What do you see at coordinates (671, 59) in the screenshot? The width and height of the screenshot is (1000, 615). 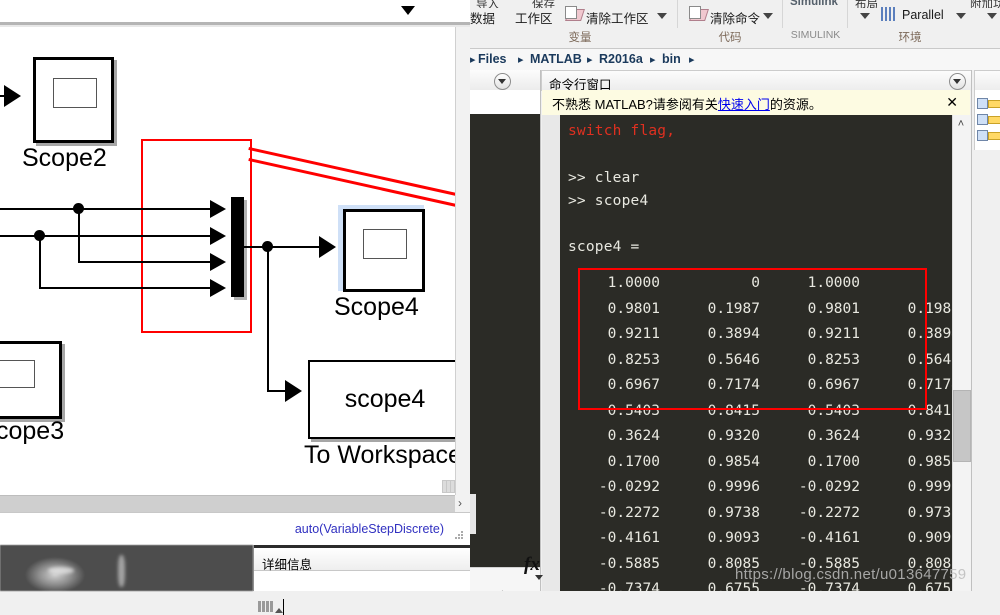 I see `breadcrumb-item-bin: bin` at bounding box center [671, 59].